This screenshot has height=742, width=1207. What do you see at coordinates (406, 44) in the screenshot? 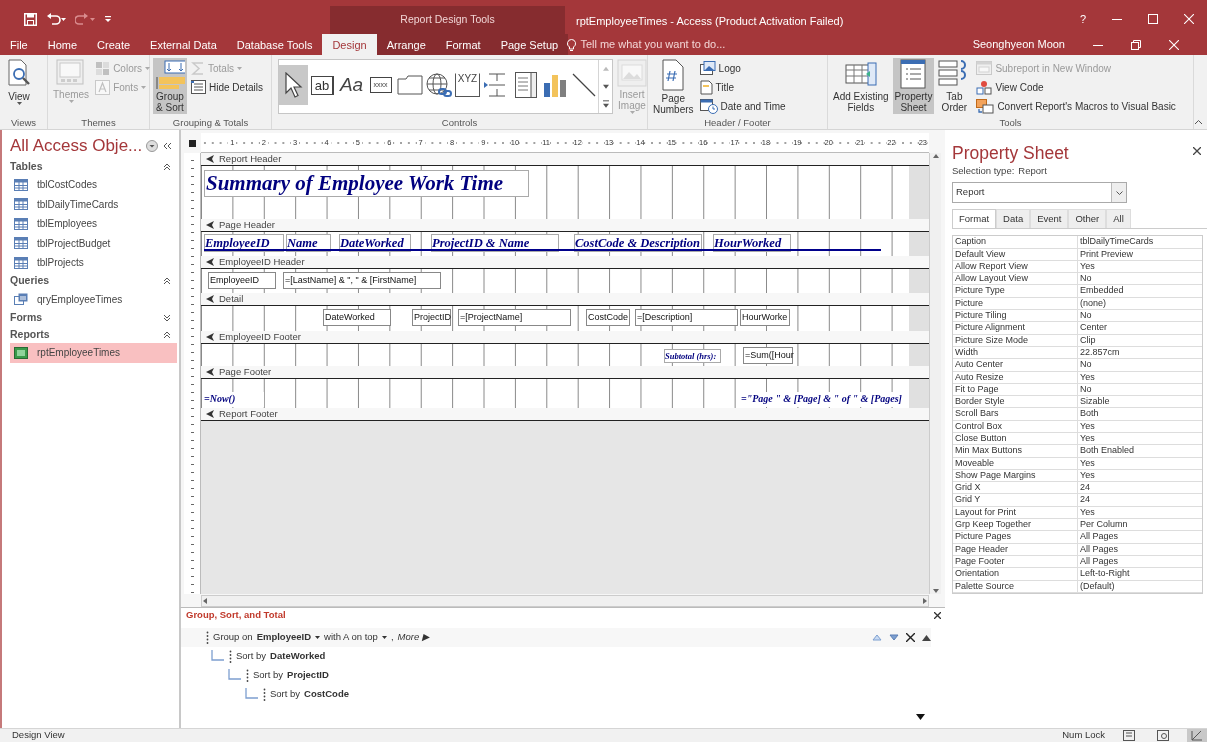
I see `ribbon-tab: Arrange` at bounding box center [406, 44].